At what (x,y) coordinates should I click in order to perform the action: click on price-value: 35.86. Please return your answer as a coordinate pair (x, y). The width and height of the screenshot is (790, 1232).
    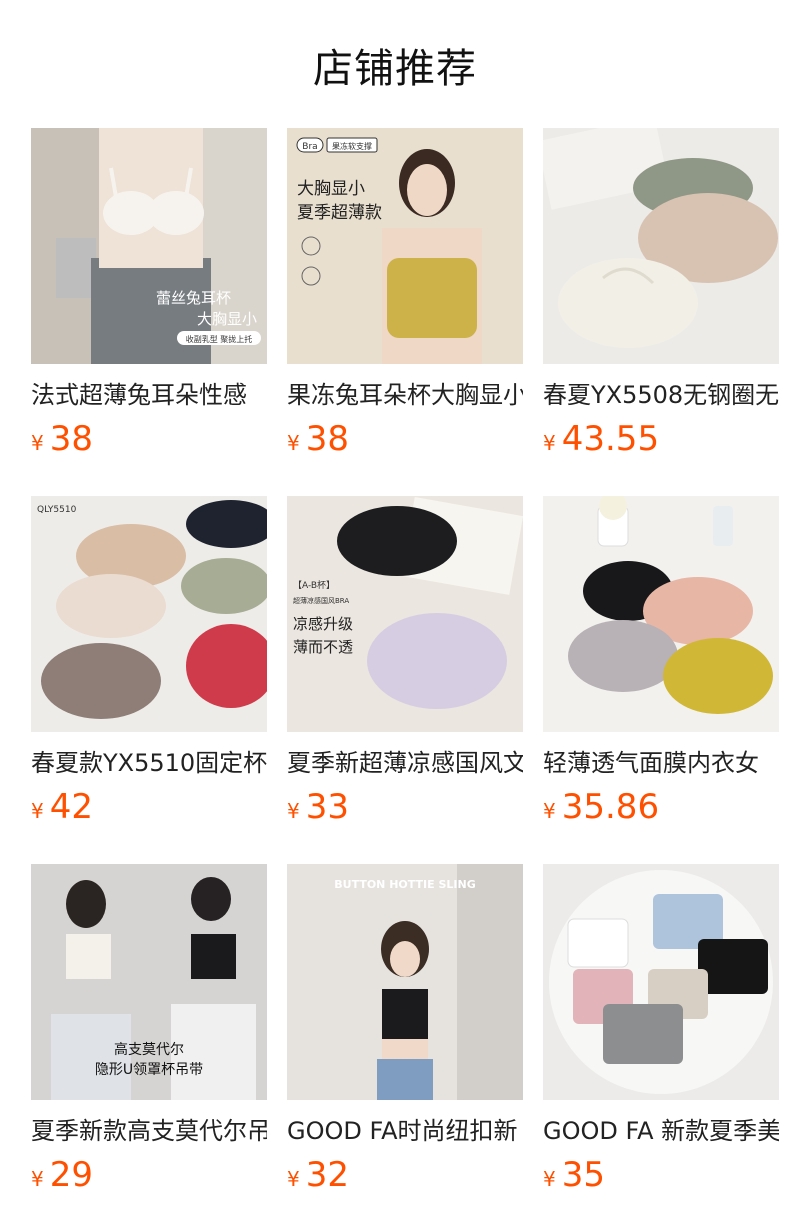
    Looking at the image, I should click on (610, 807).